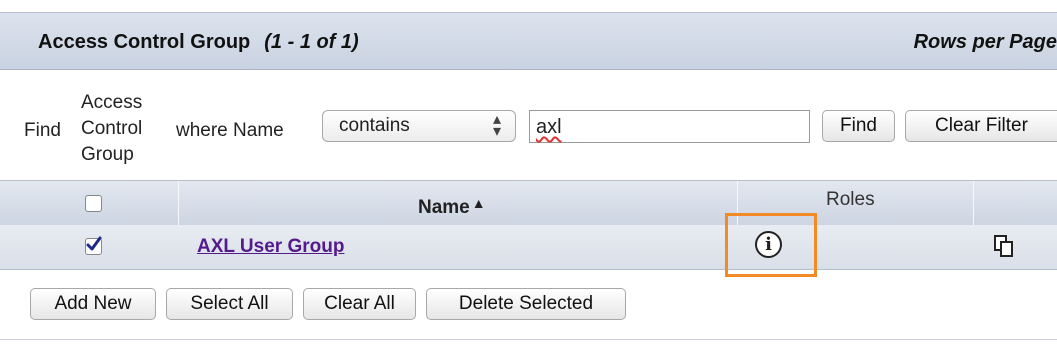 Image resolution: width=1057 pixels, height=354 pixels. Describe the element at coordinates (270, 247) in the screenshot. I see `group-name-link: AXL User Group` at that location.